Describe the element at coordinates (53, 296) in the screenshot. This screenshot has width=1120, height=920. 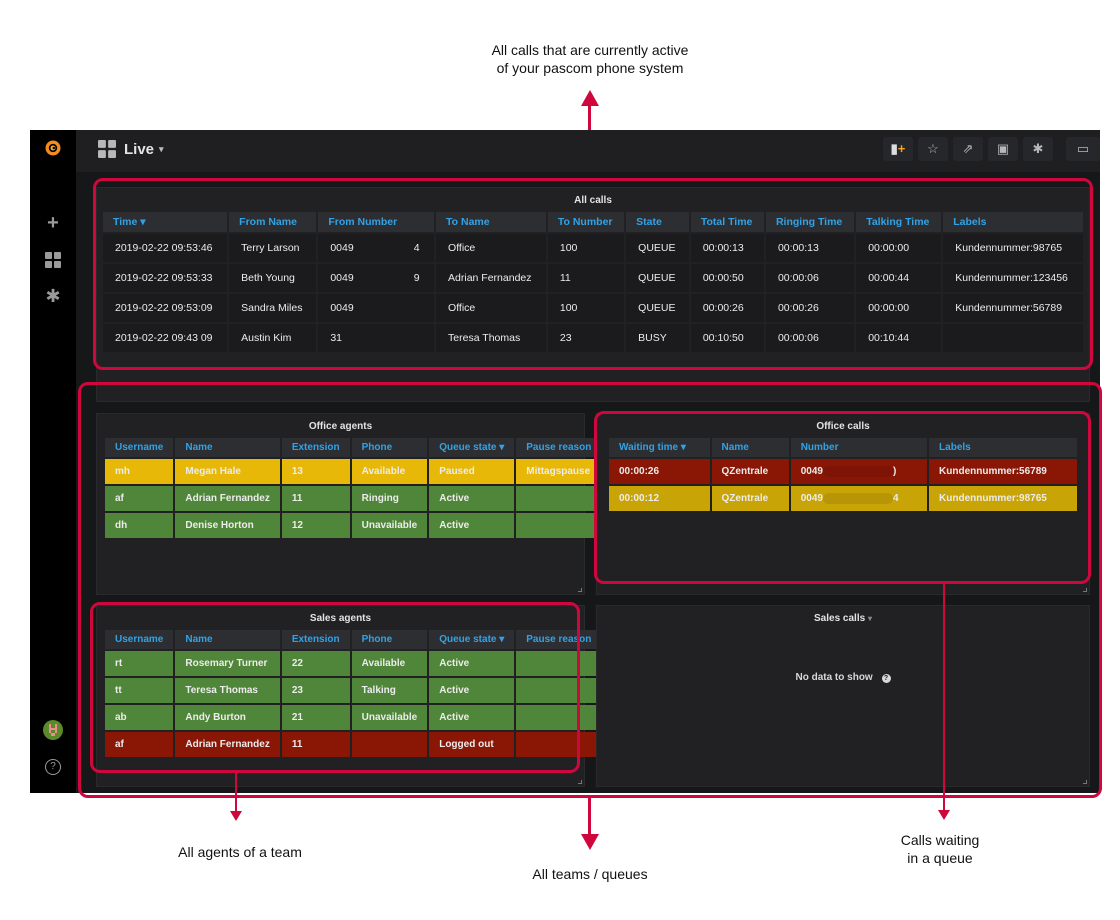
I see `gear-icon: ✱` at that location.